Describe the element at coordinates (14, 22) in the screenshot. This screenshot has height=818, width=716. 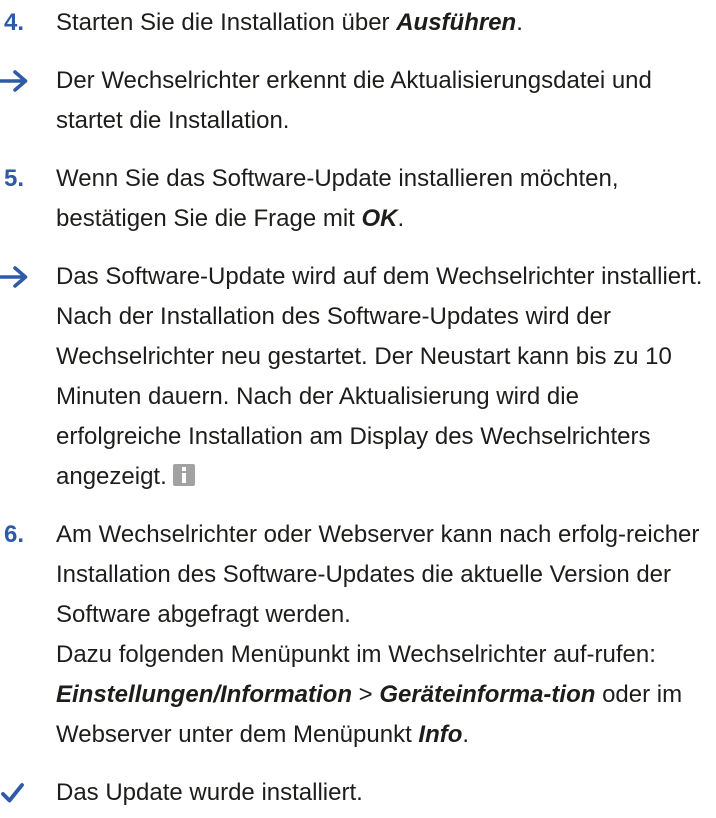
I see `step-number: 4.` at that location.